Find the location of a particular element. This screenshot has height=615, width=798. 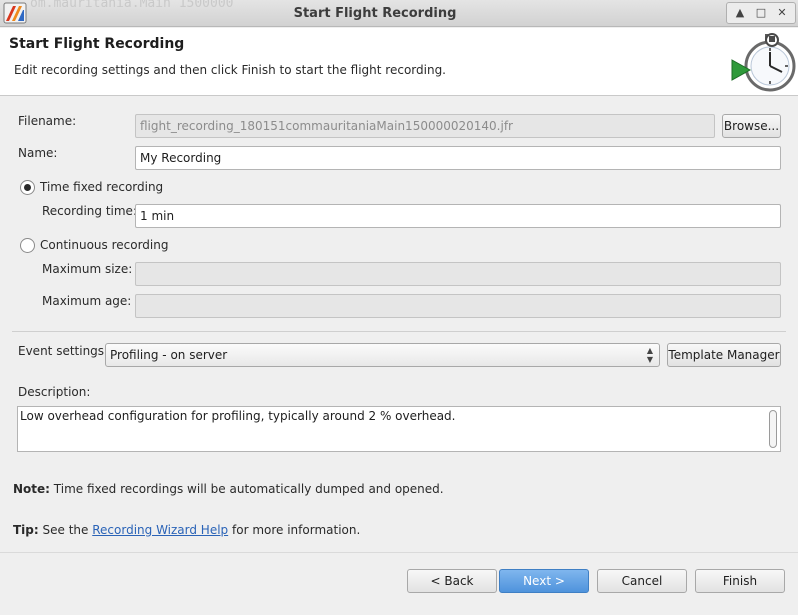

event-settings-label: Event settings: is located at coordinates (63, 351).